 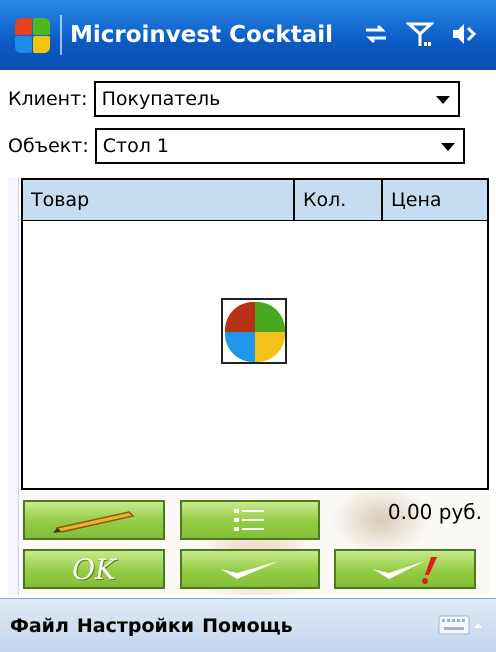 What do you see at coordinates (435, 200) in the screenshot?
I see `column-header-price: Цена` at bounding box center [435, 200].